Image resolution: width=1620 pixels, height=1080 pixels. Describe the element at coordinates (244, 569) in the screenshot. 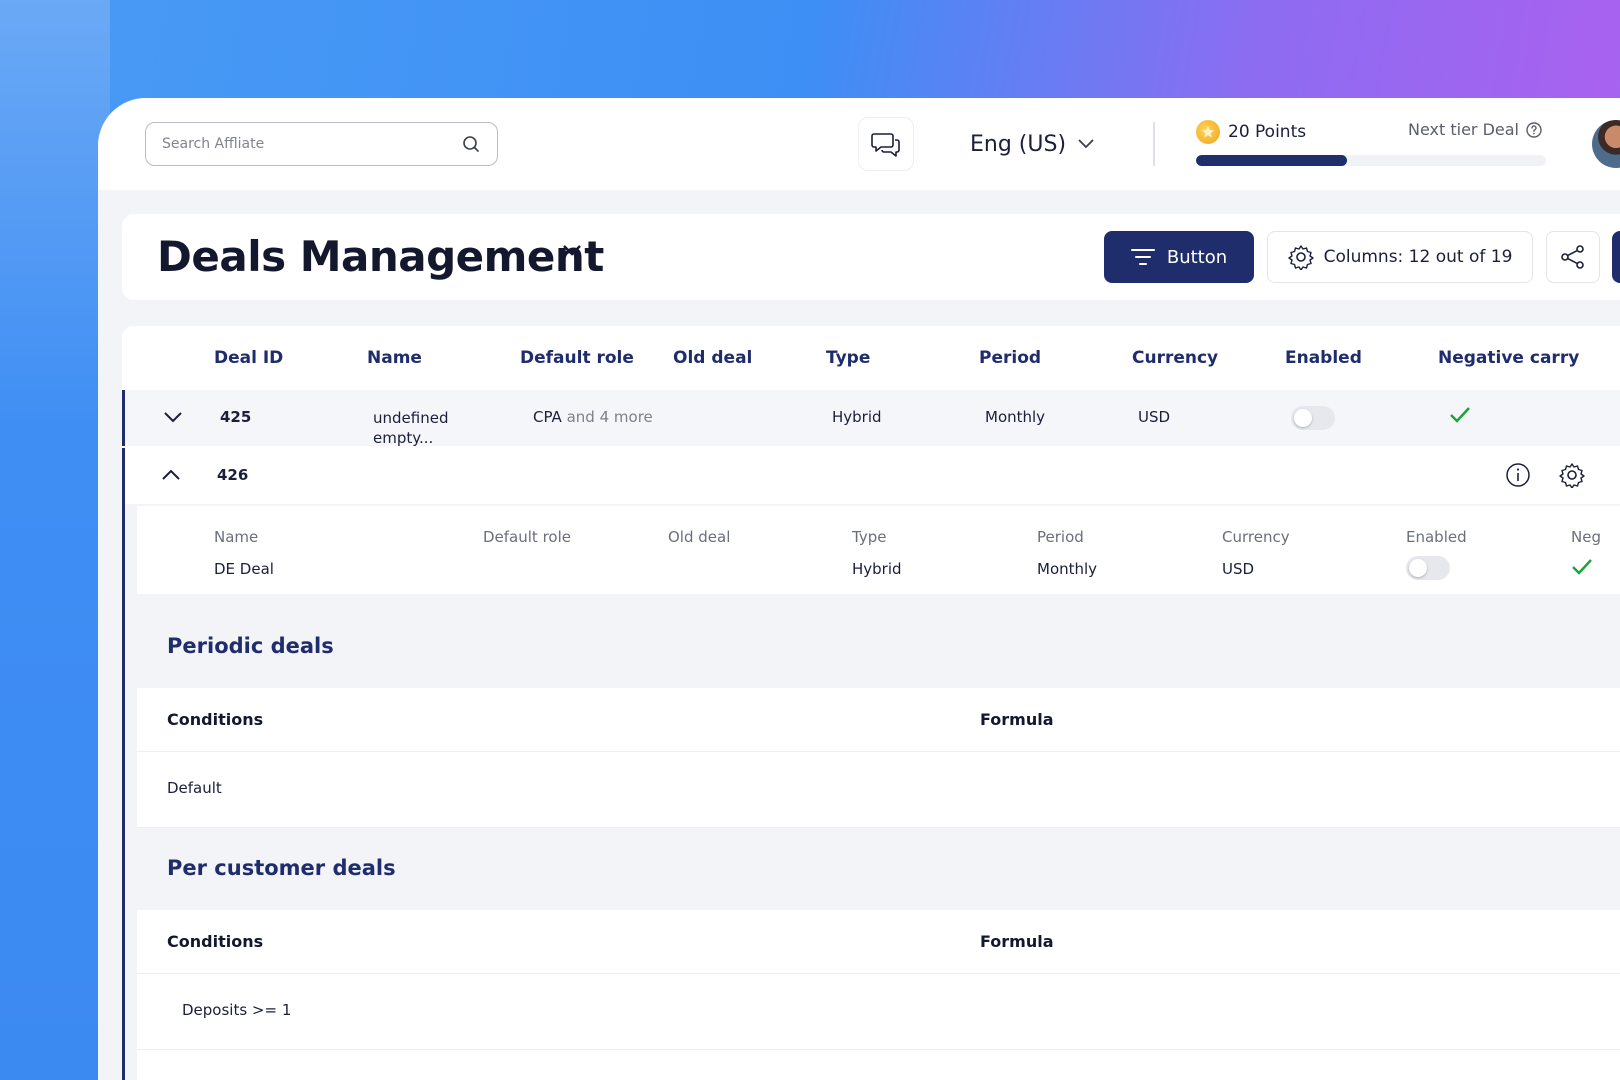

I see `detail-name: DE Deal` at that location.